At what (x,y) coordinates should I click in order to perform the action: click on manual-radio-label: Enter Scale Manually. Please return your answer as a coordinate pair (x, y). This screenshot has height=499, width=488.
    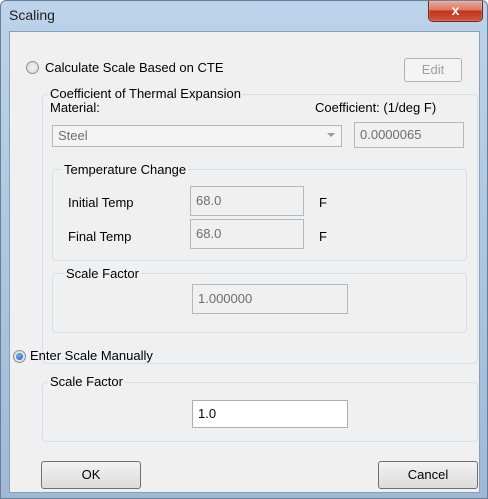
    Looking at the image, I should click on (91, 355).